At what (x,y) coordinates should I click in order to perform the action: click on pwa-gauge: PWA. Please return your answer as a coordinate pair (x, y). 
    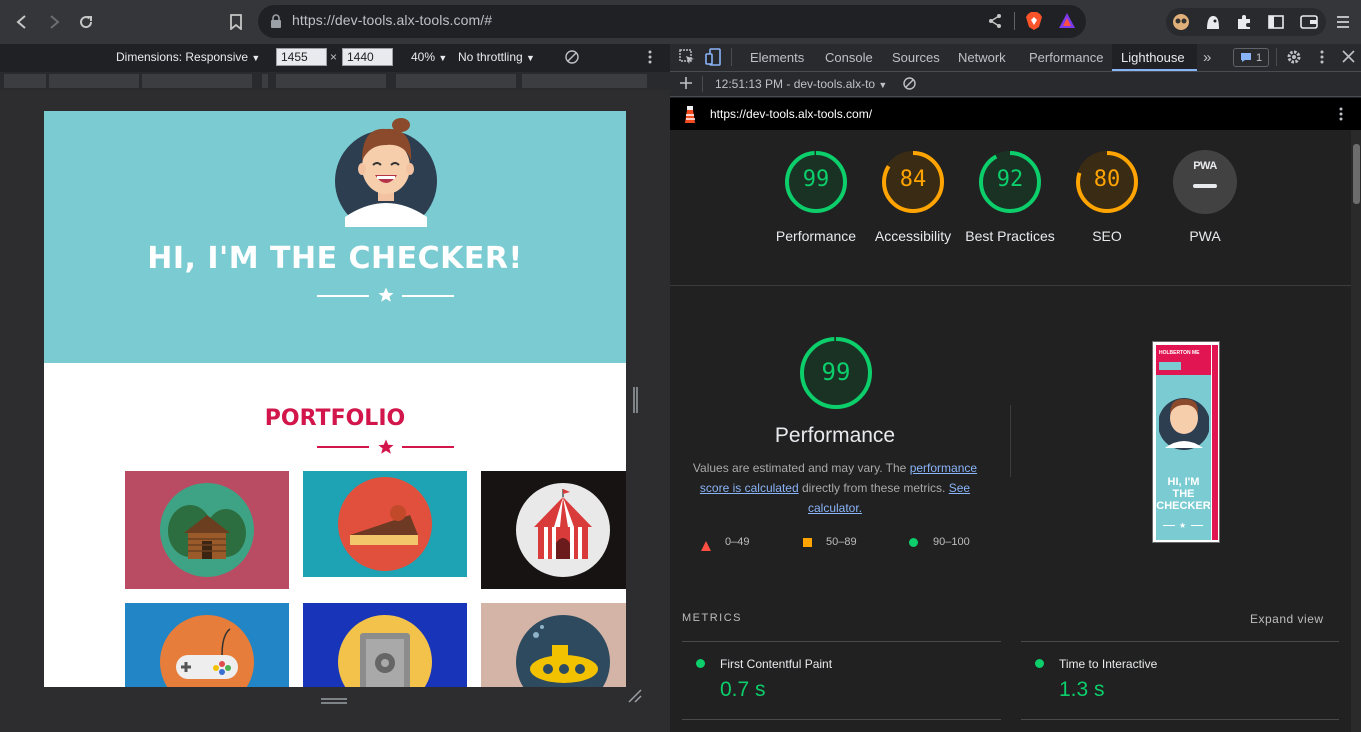
    Looking at the image, I should click on (1205, 182).